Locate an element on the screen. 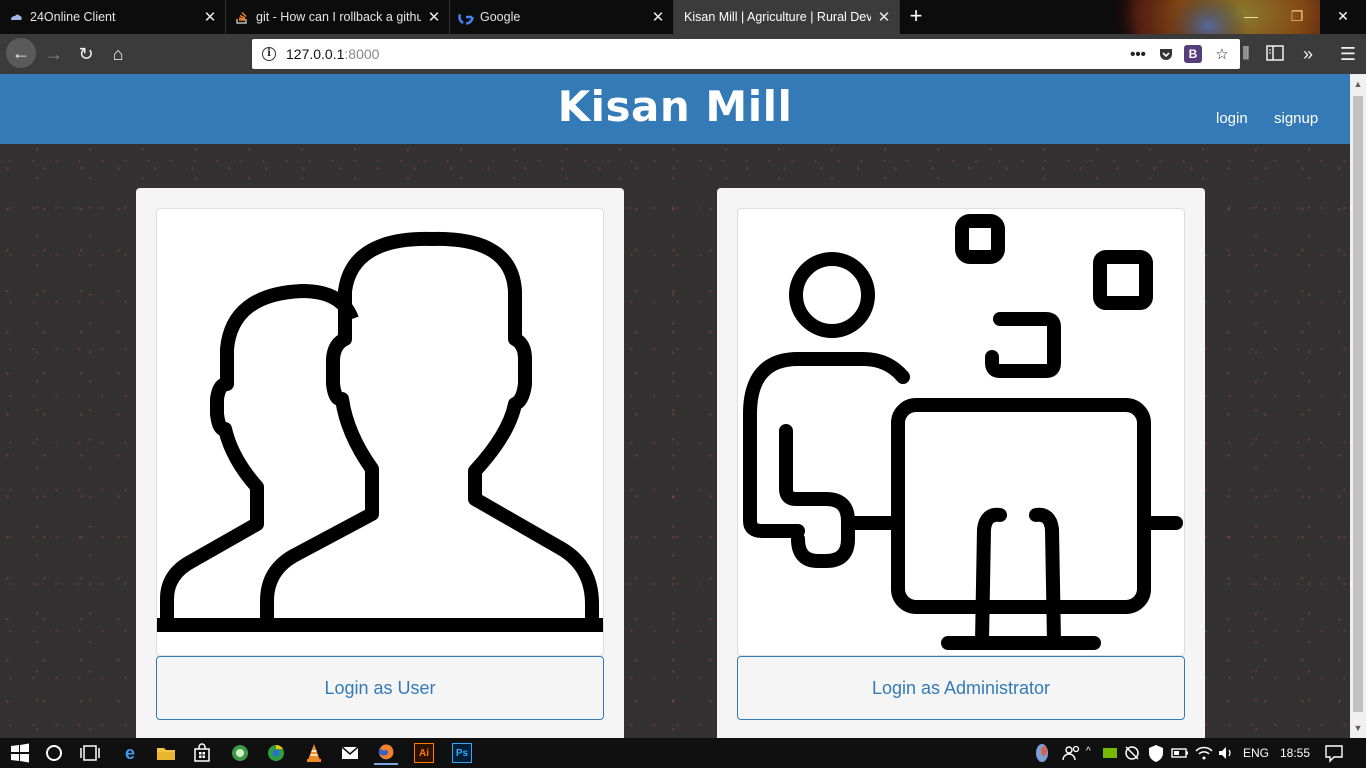 The image size is (1366, 768). login-link: login is located at coordinates (1232, 118).